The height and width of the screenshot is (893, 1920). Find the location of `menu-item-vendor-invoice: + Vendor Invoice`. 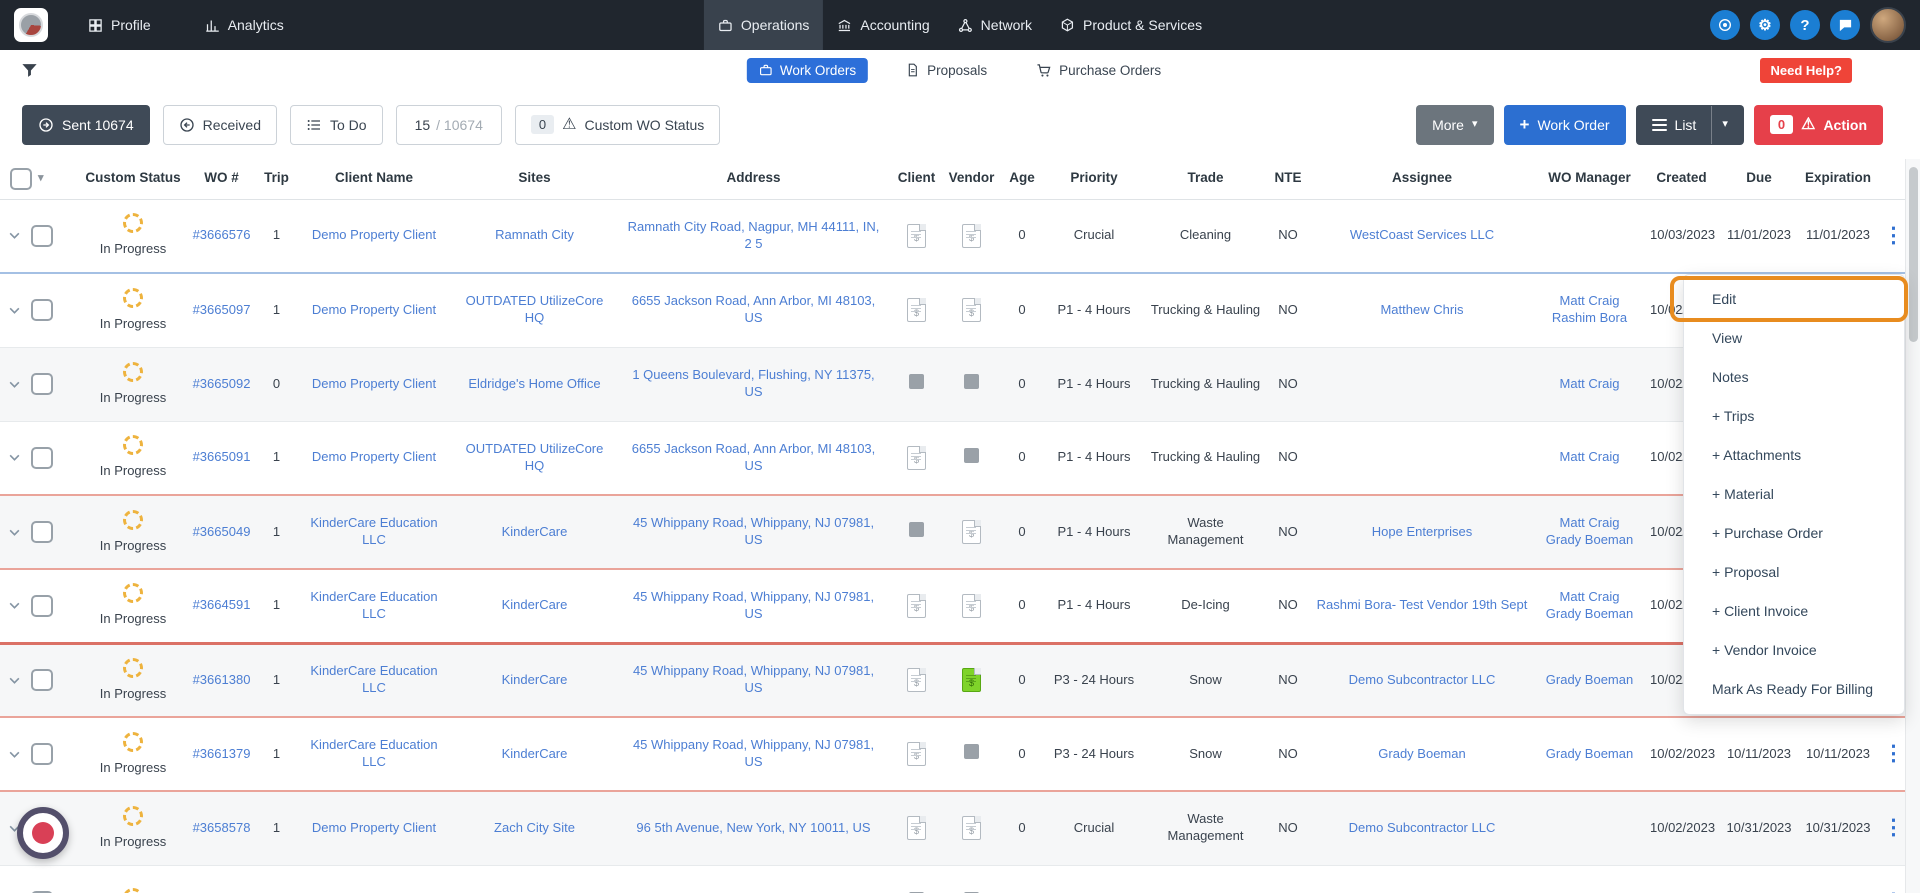

menu-item-vendor-invoice: + Vendor Invoice is located at coordinates (1794, 650).